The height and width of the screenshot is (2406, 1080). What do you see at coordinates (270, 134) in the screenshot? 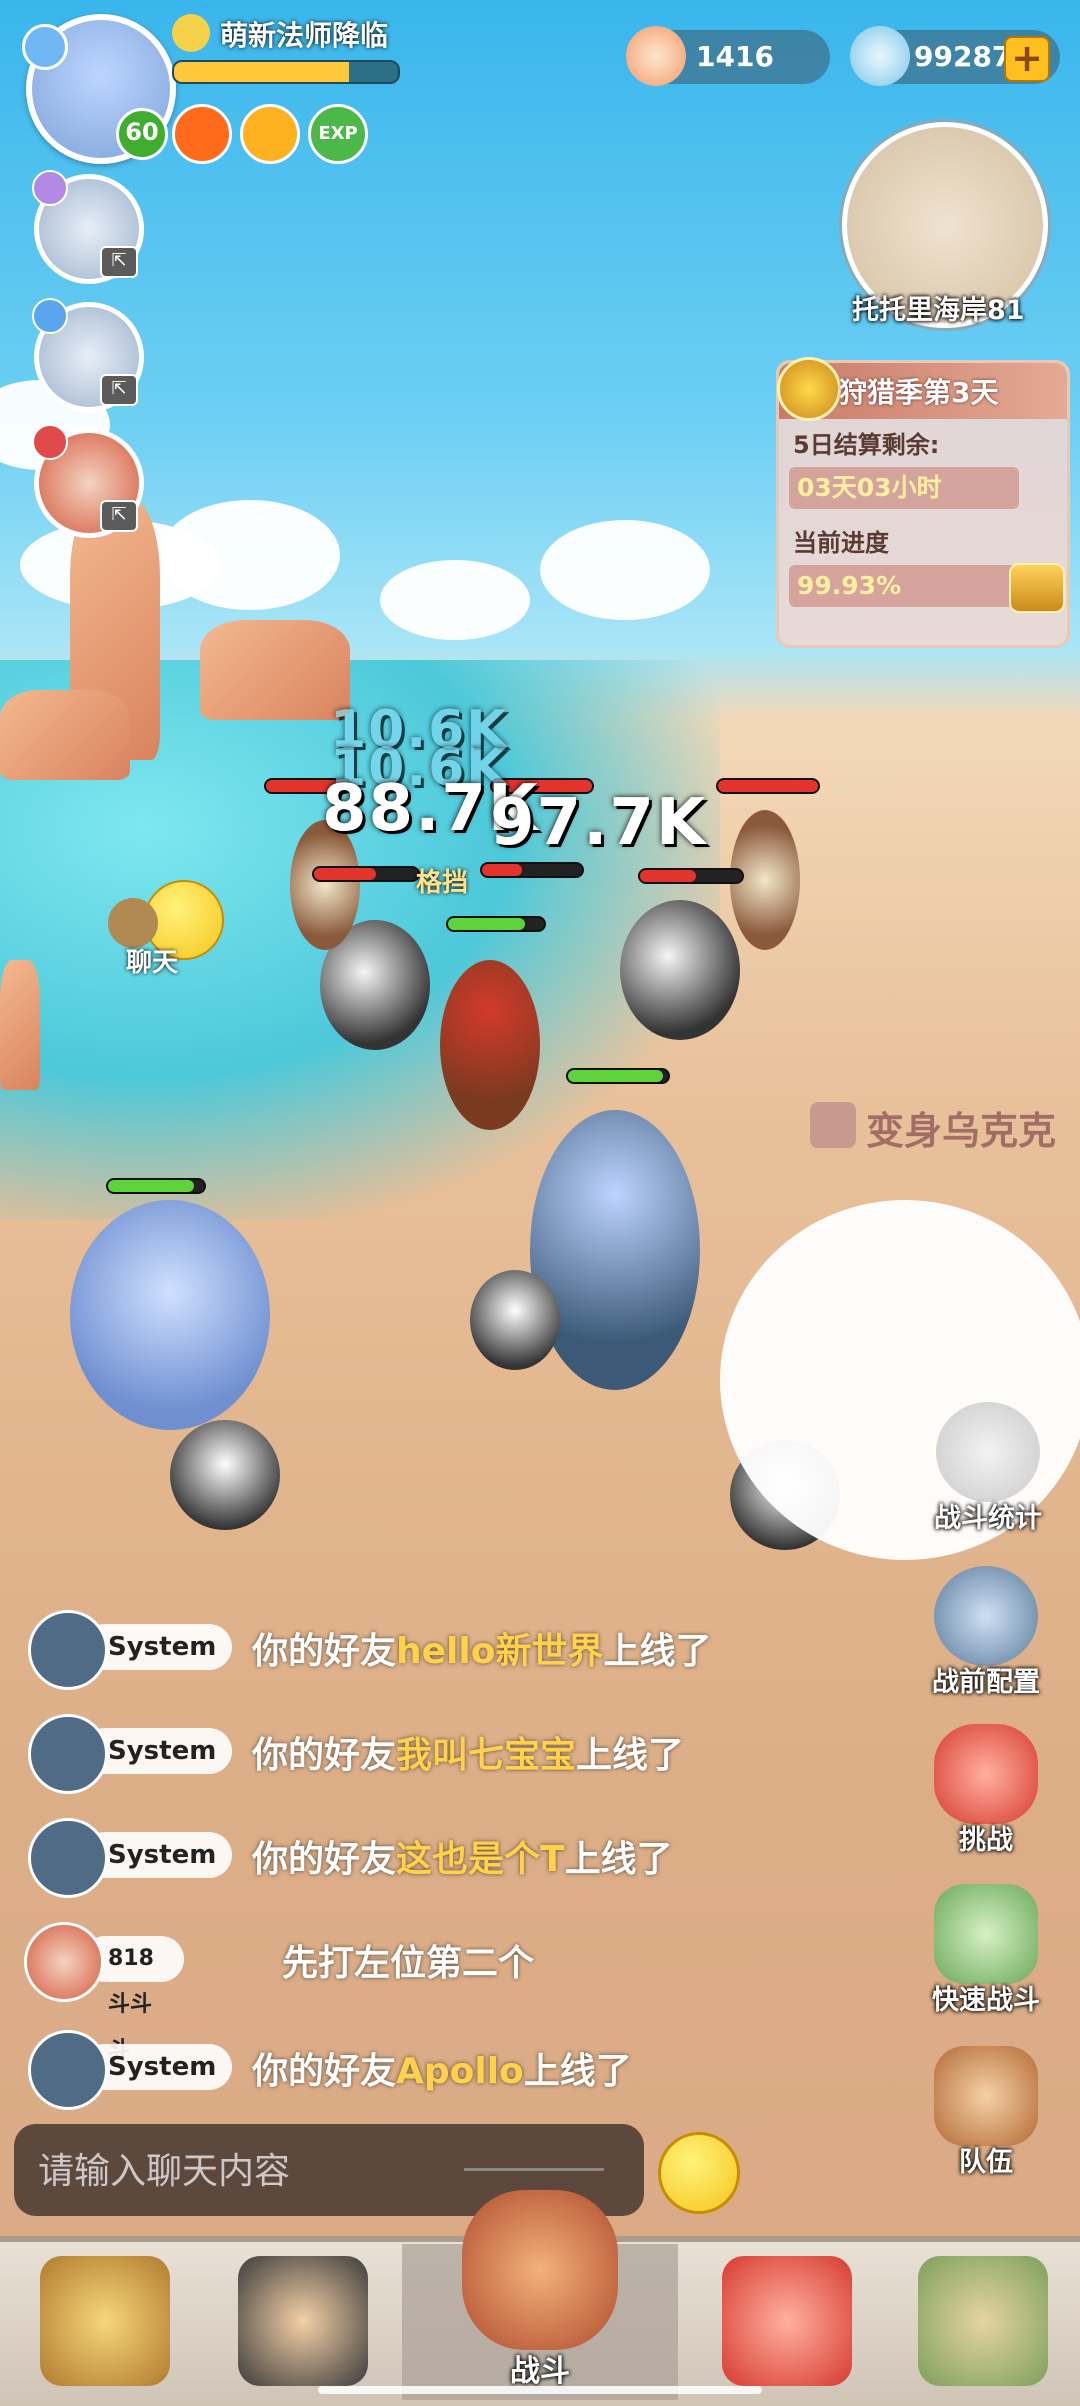
I see `pet-buff-icon` at bounding box center [270, 134].